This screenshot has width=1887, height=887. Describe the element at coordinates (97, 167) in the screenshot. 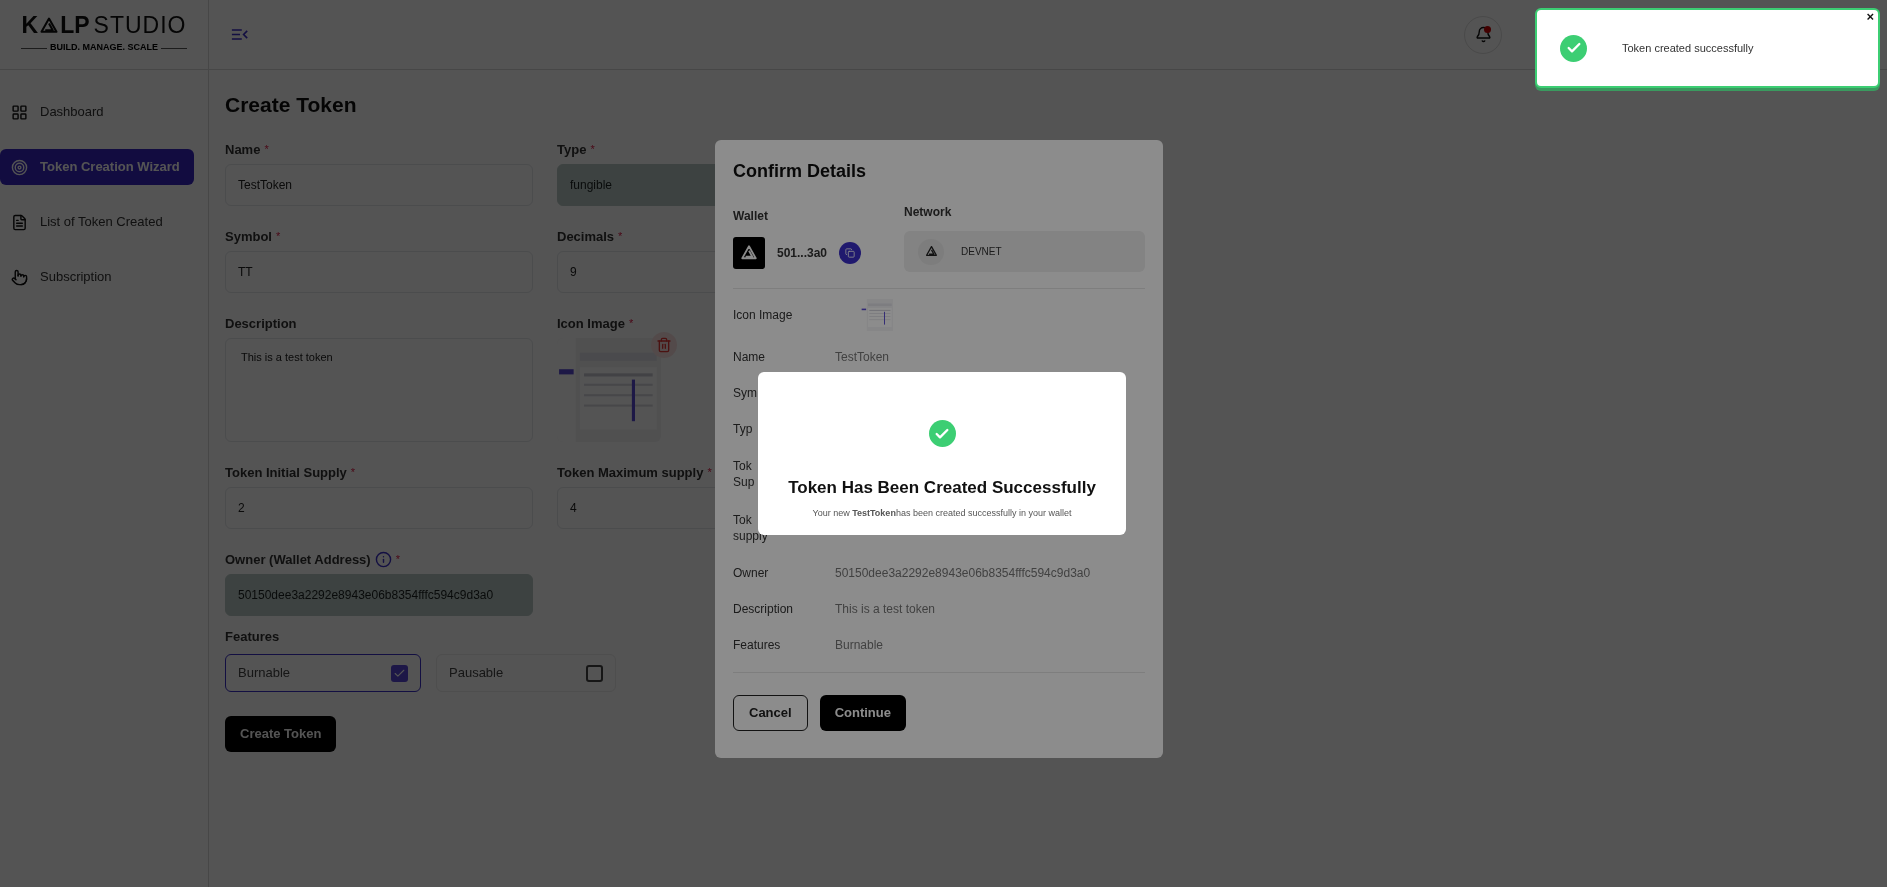

I see `sidebar-item: Token Creation Wizard` at that location.